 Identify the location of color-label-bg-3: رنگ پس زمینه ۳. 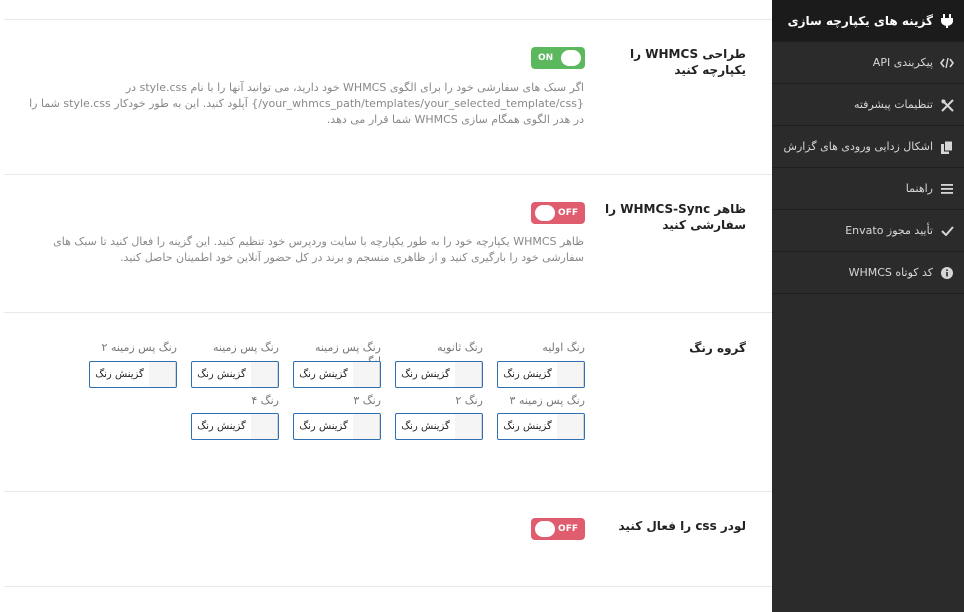
(547, 400).